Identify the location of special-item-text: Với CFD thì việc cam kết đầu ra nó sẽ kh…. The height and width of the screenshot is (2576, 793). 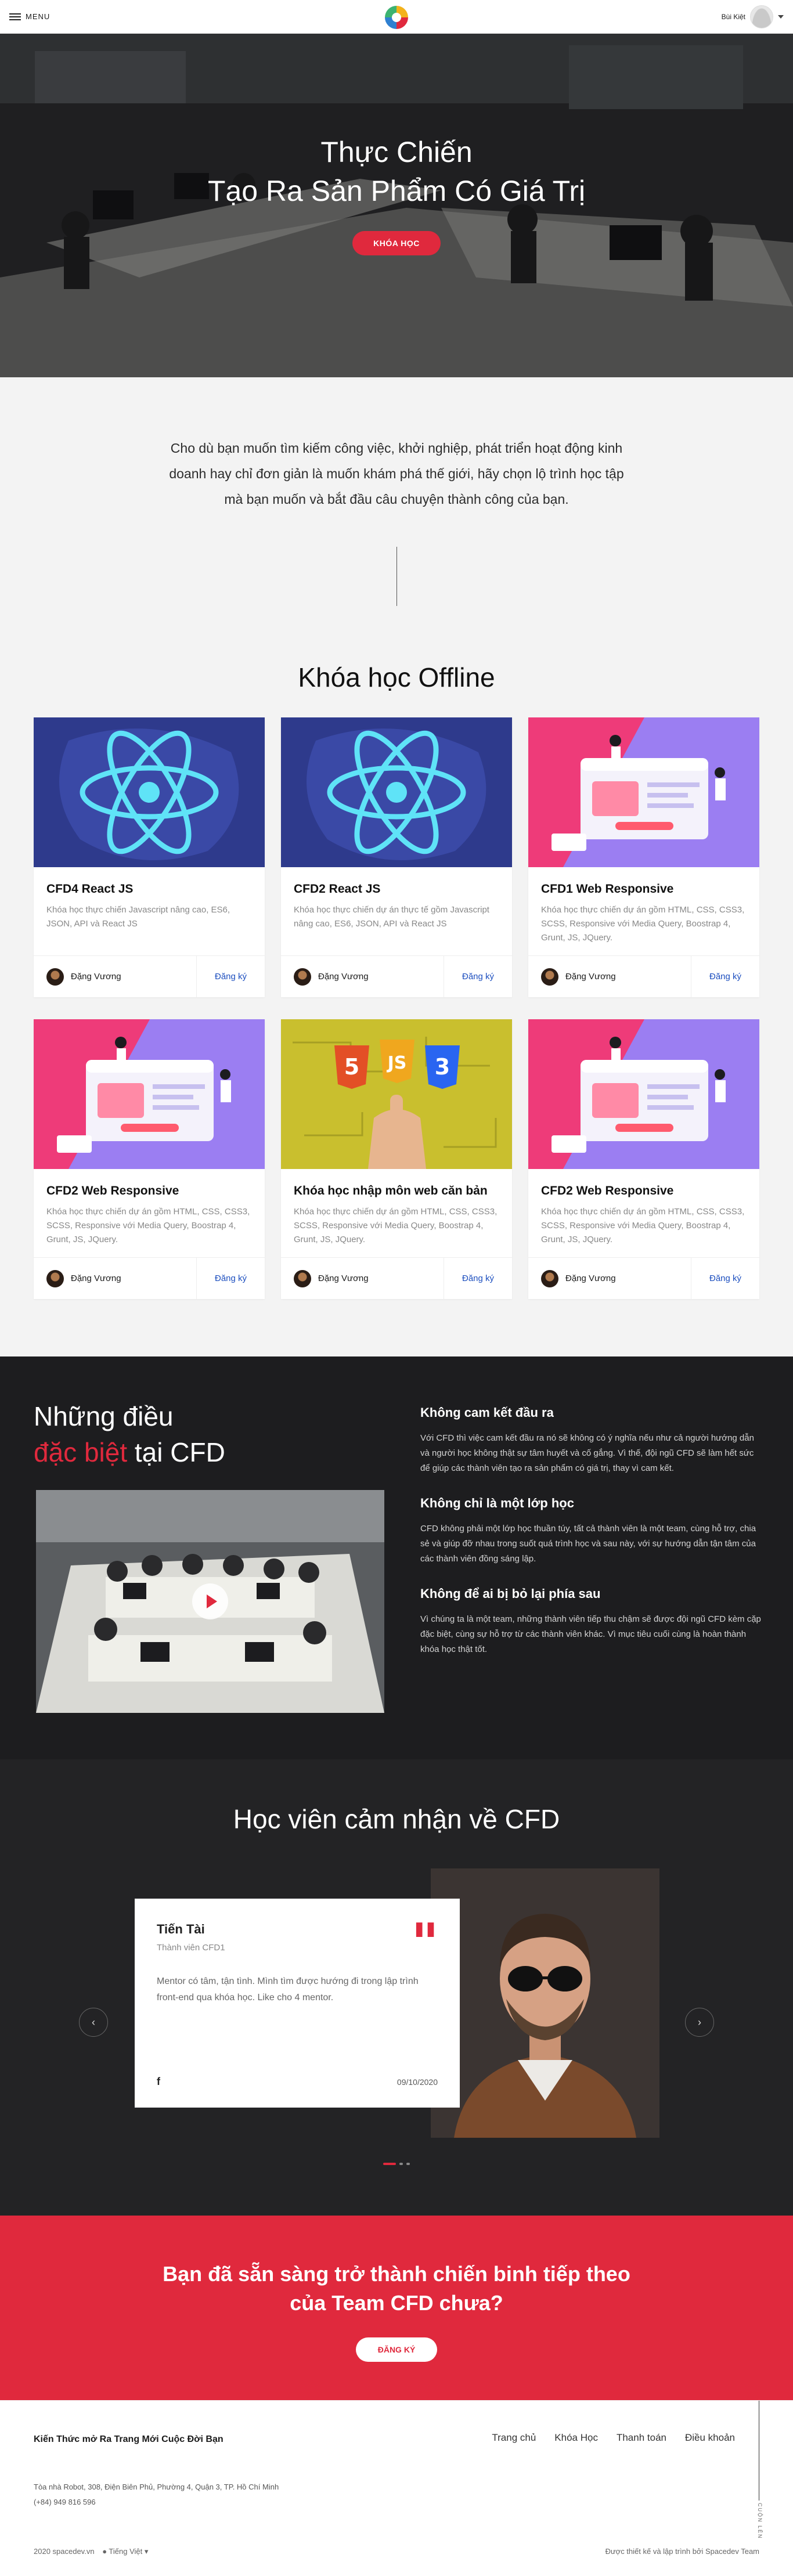
(587, 1453).